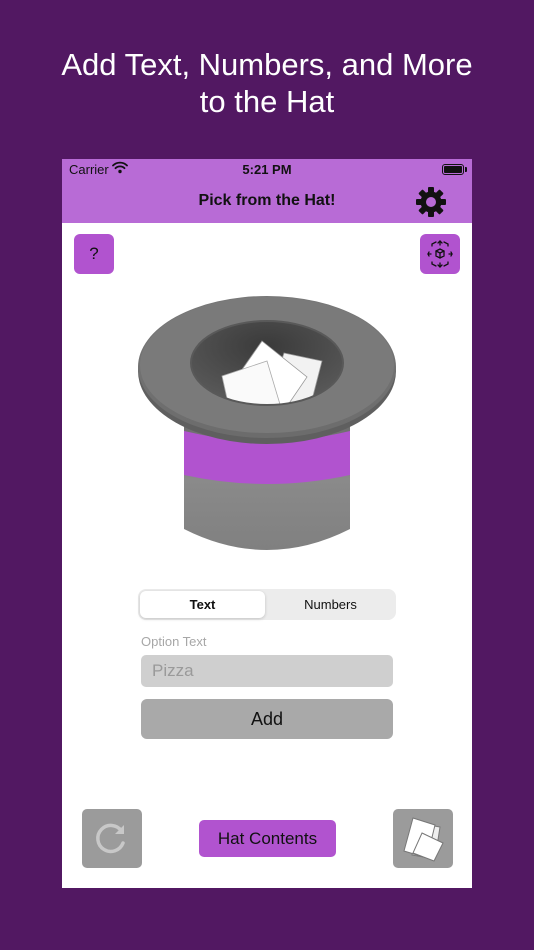 The width and height of the screenshot is (534, 950). What do you see at coordinates (267, 838) in the screenshot?
I see `hat-contents-button: Hat Contents` at bounding box center [267, 838].